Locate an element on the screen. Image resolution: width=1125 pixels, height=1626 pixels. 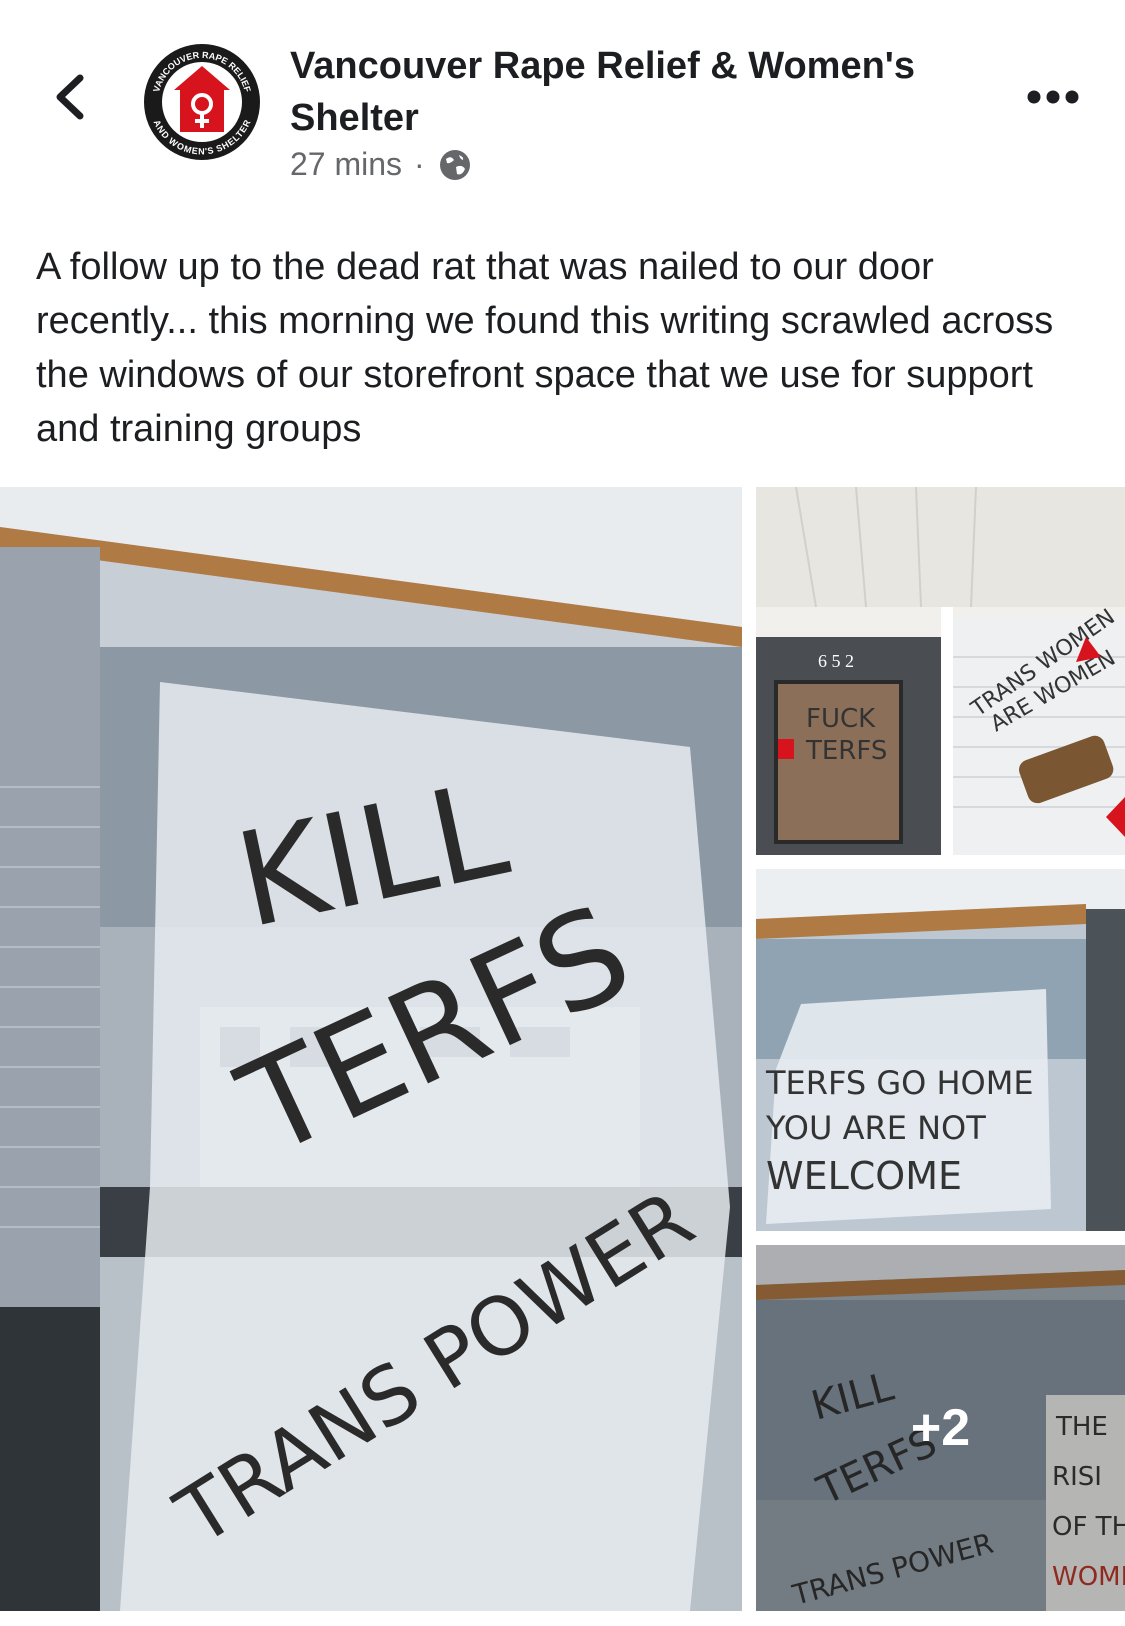
more-photos-count: +2 is located at coordinates (940, 1428).